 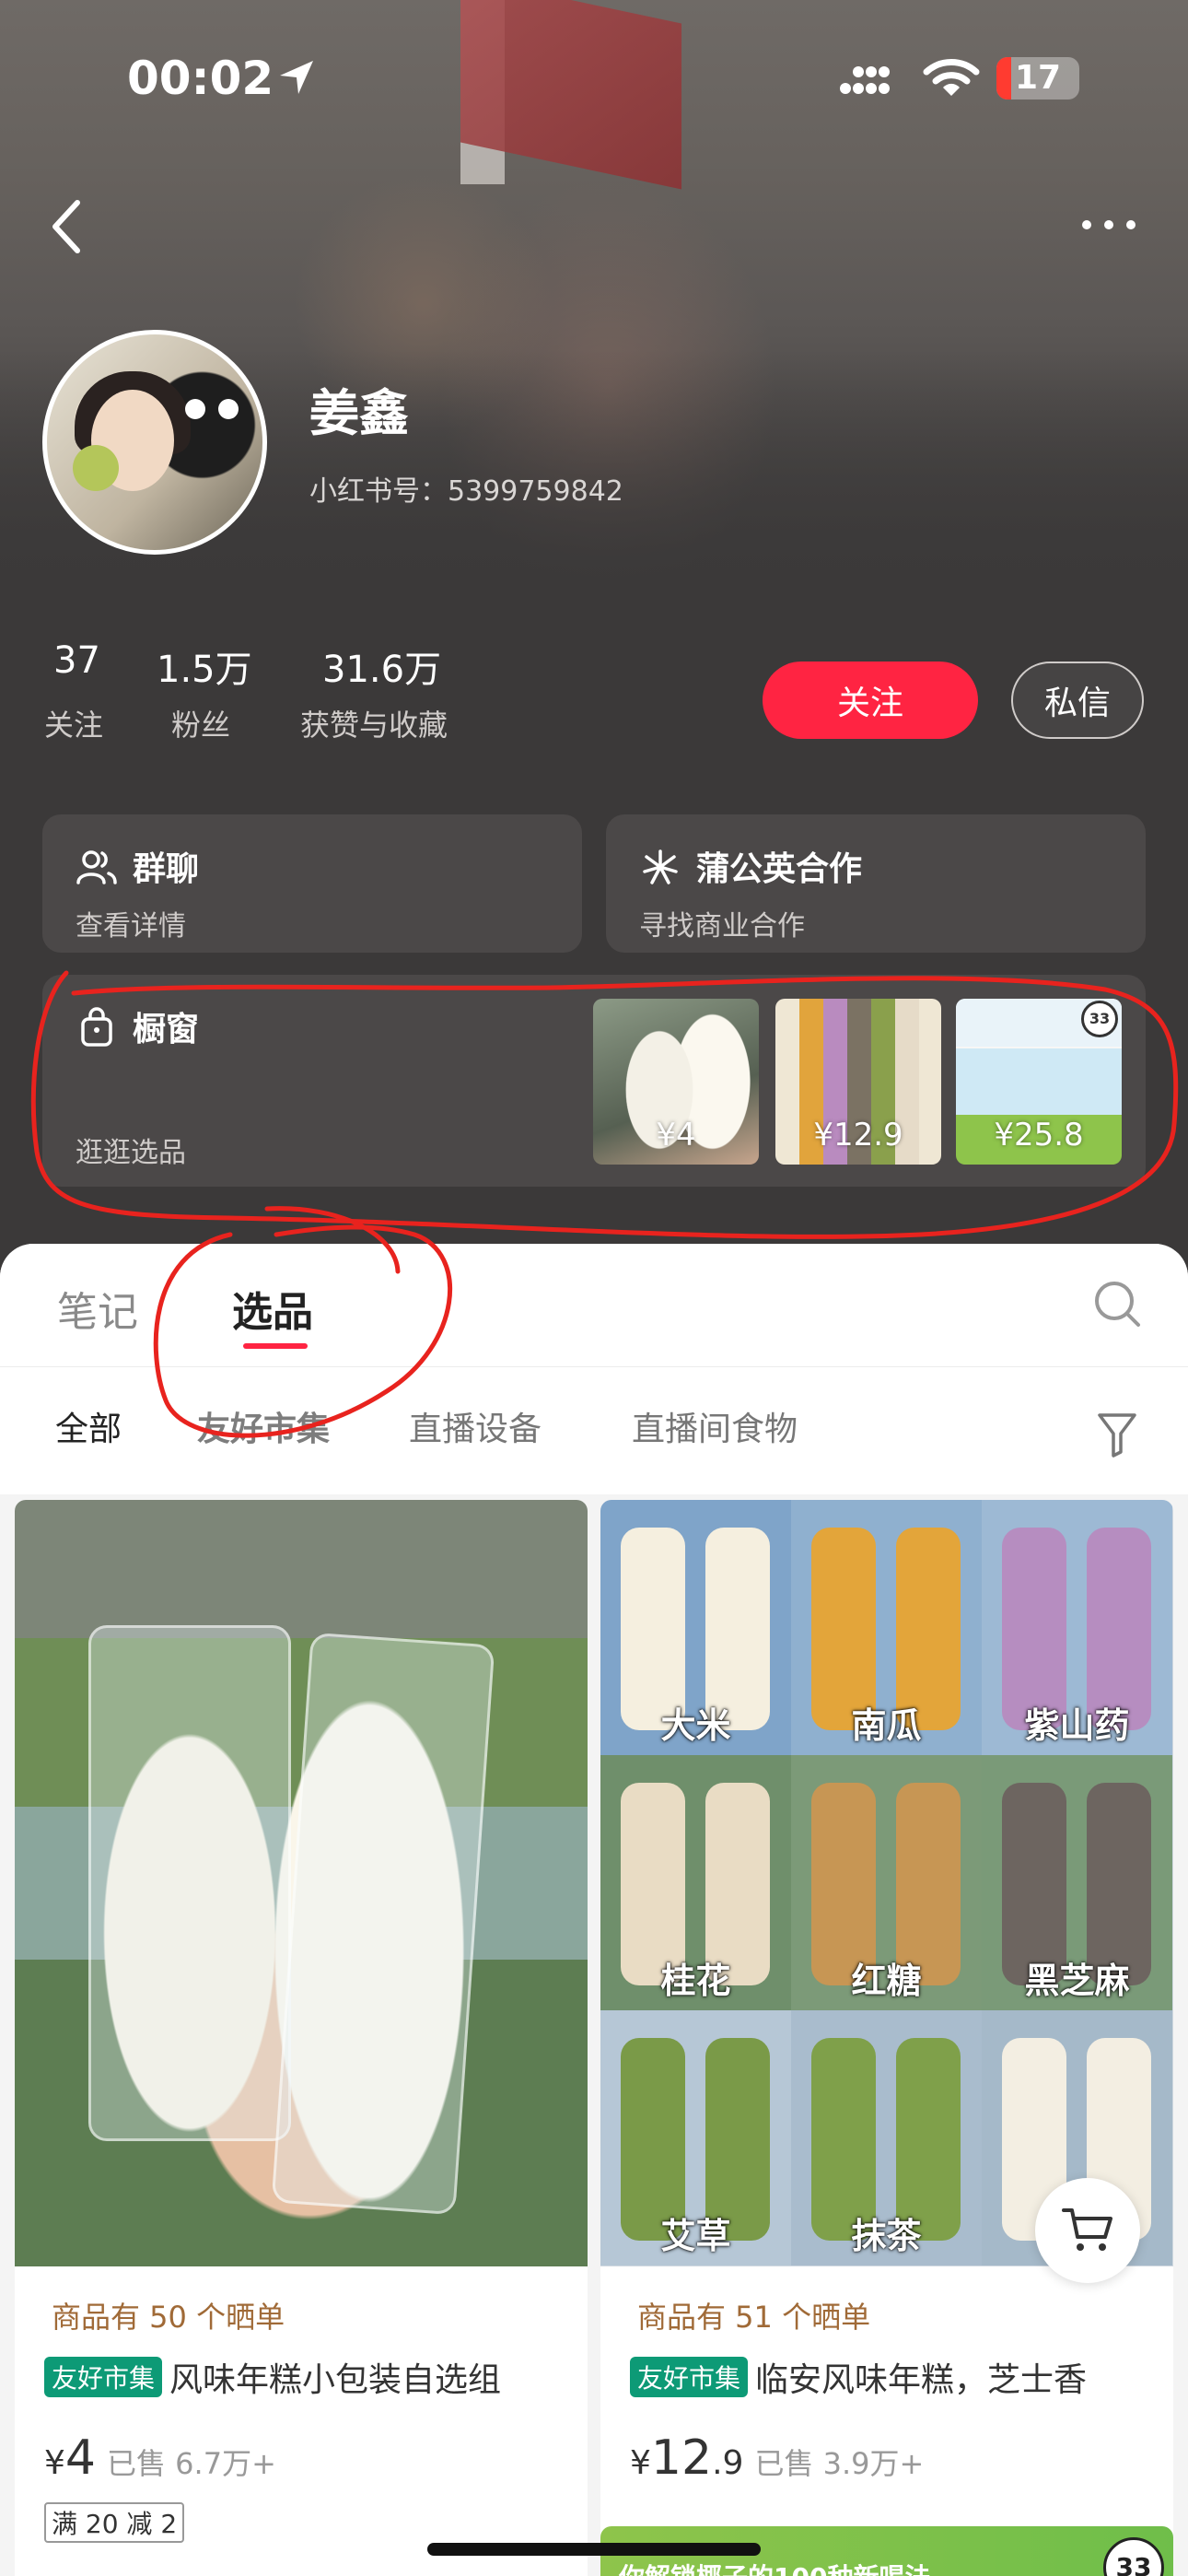 I want to click on home-indicator, so click(x=594, y=2549).